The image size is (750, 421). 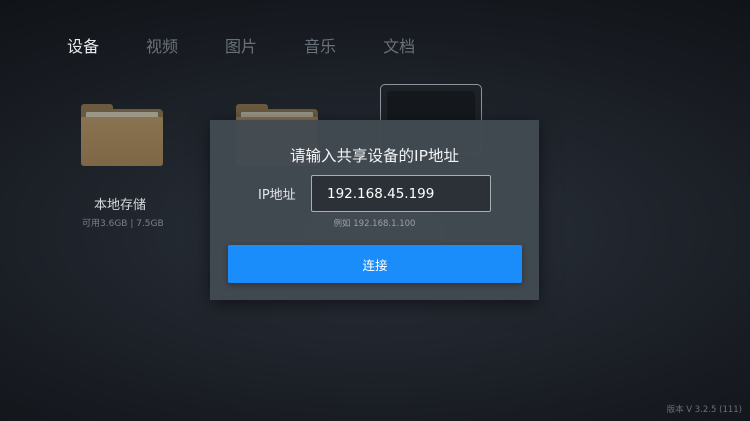 I want to click on dialog-title: 请输入共享设备的IP地址, so click(x=374, y=156).